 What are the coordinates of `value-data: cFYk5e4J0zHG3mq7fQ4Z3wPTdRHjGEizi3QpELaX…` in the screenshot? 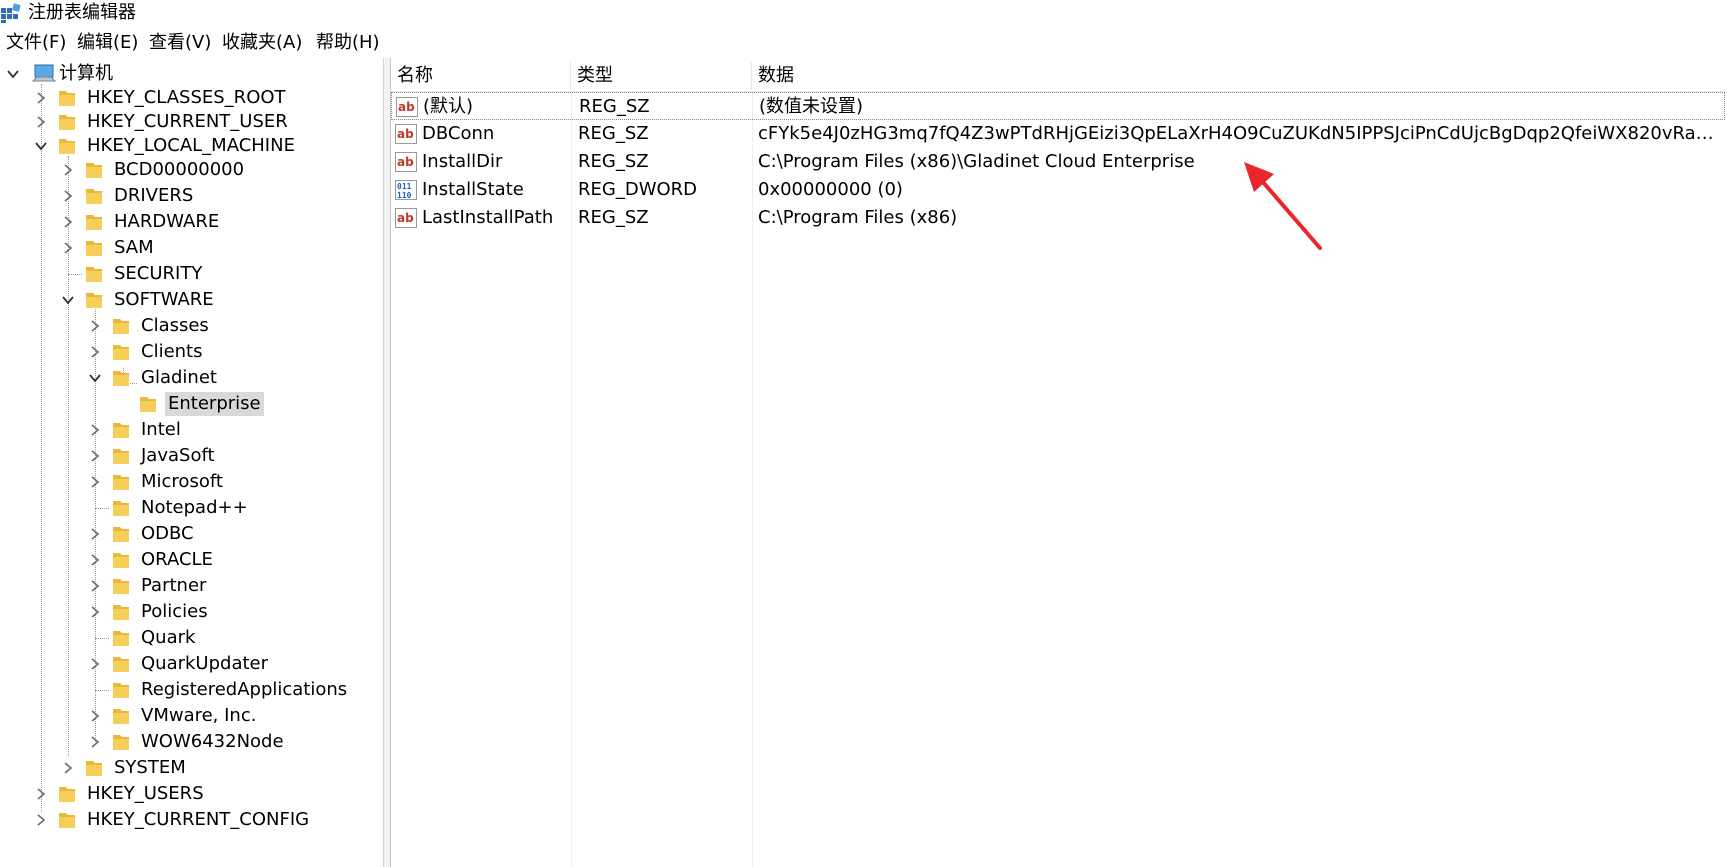 It's located at (1238, 133).